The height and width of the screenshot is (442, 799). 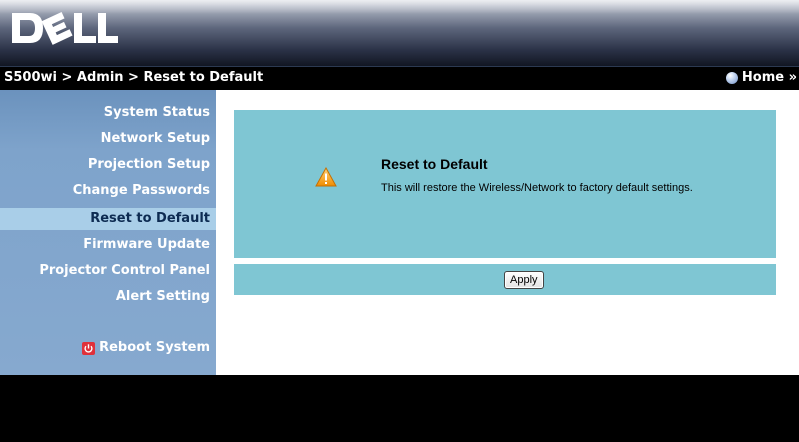 I want to click on sidebar-item-alert-setting: Alert Setting, so click(x=163, y=297).